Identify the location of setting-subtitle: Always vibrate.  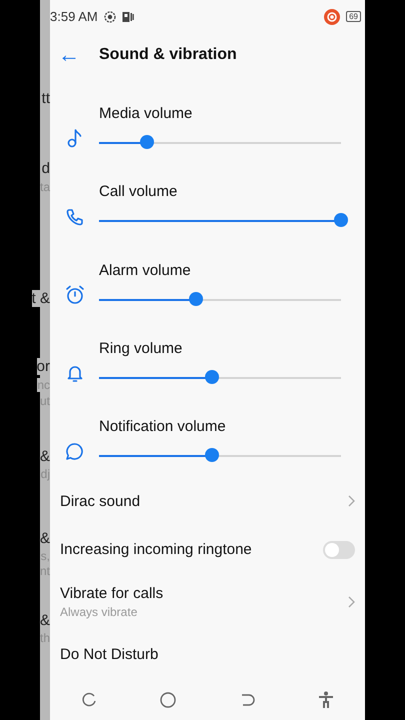
(99, 612).